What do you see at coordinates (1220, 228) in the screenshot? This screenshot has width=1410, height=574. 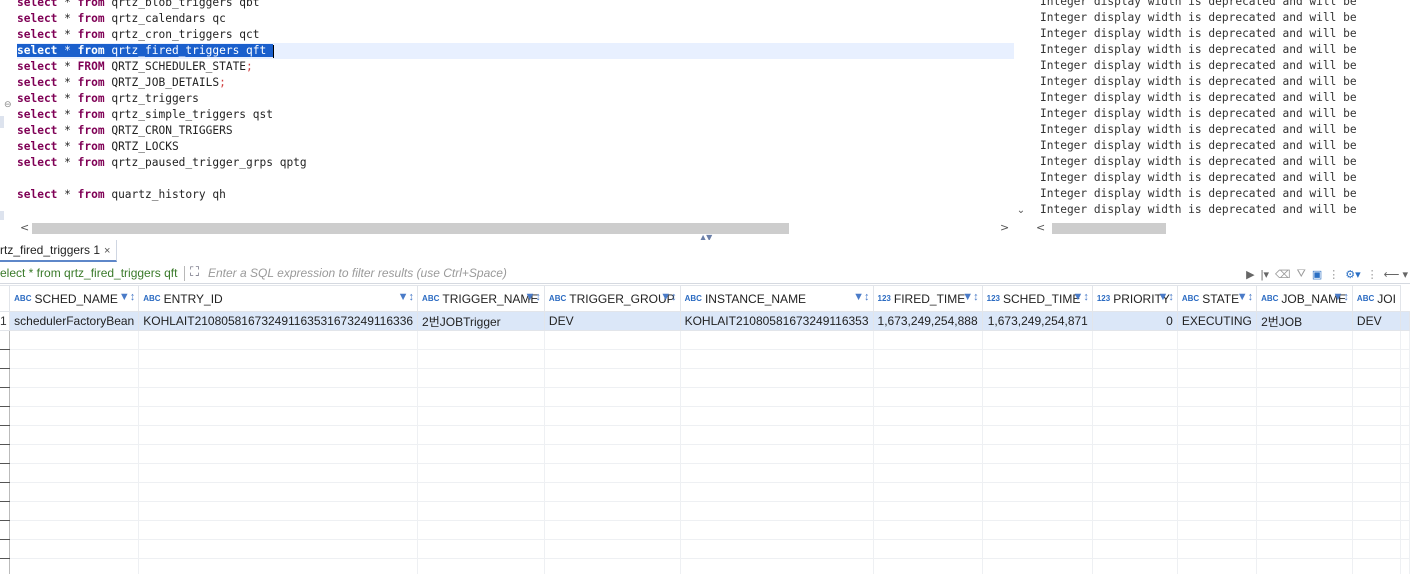 I see `output-horizontal-scrollbar: <` at bounding box center [1220, 228].